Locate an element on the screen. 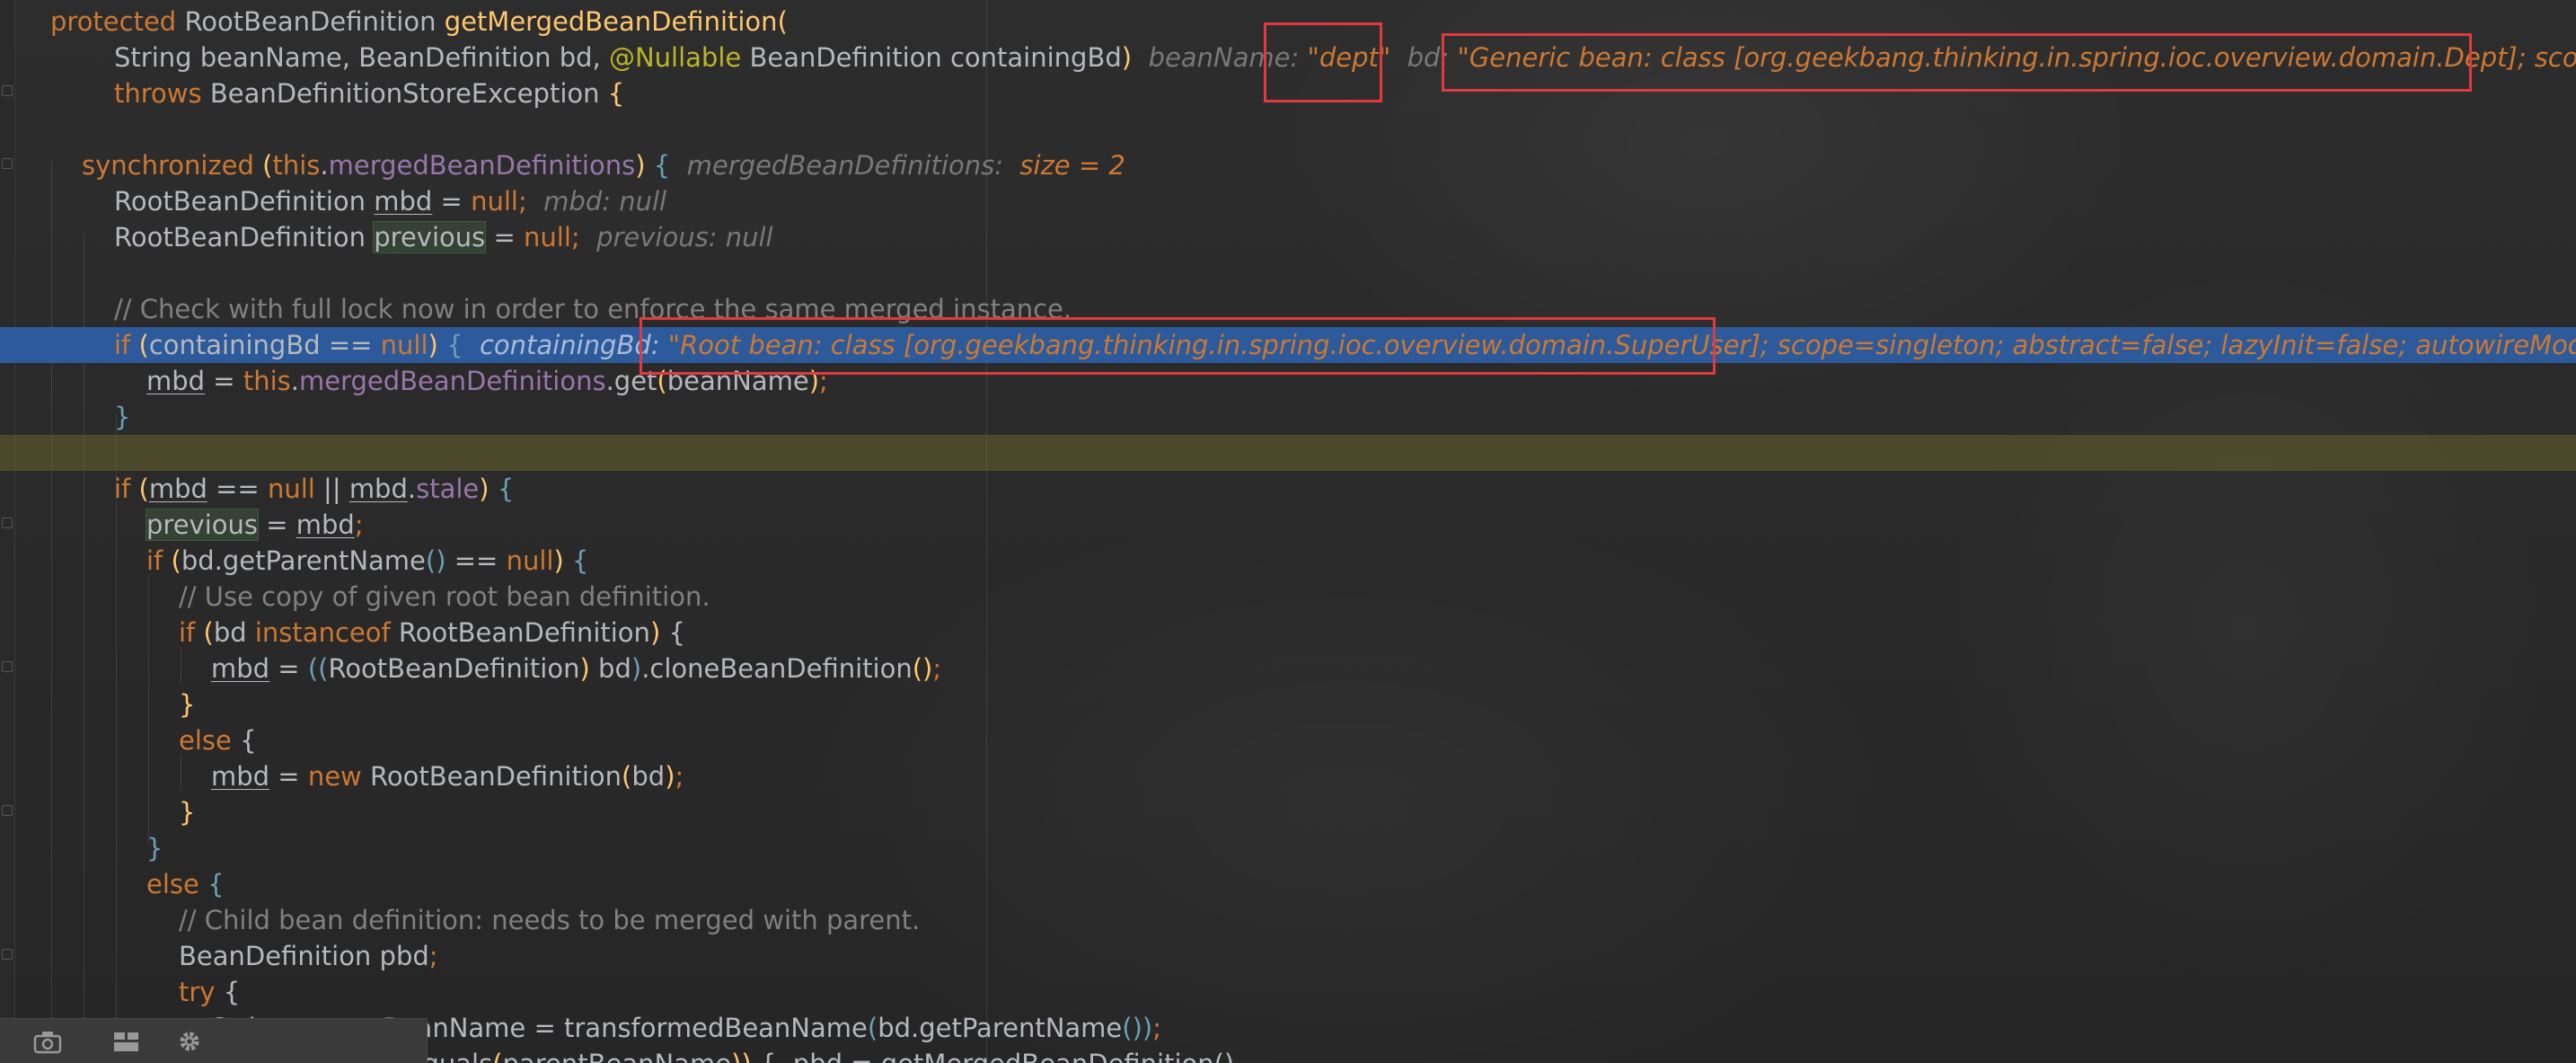 The width and height of the screenshot is (2576, 1063). code-line: if (bd instanceof RootBeanDefinition) { is located at coordinates (1288, 633).